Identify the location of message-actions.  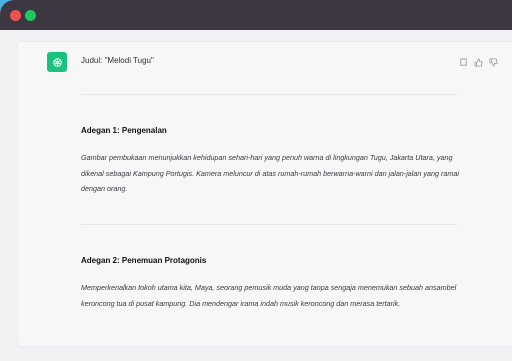
(478, 60).